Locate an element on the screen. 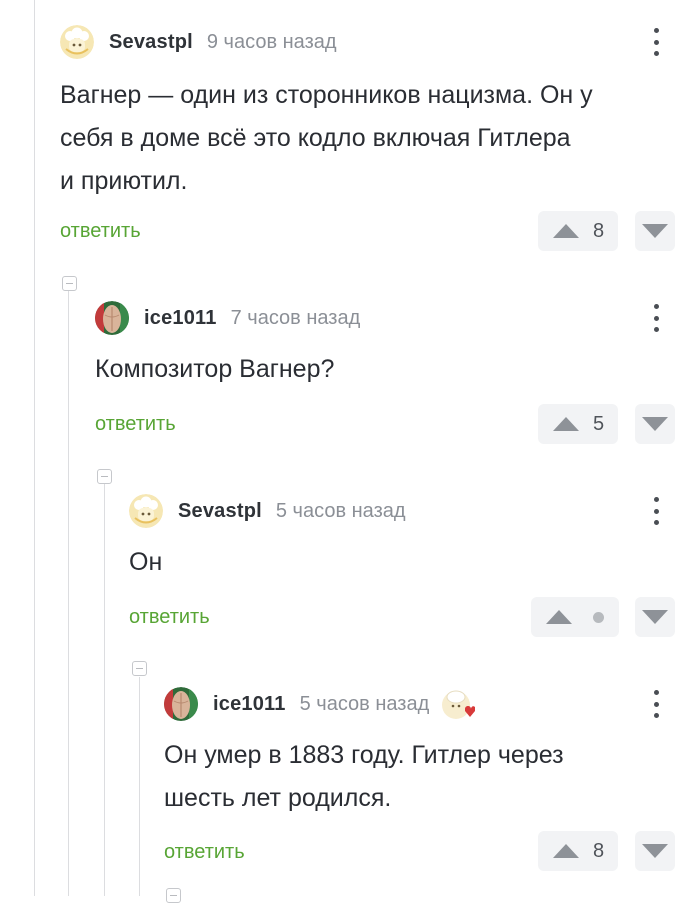 Image resolution: width=700 pixels, height=903 pixels. upvote-button: 5 is located at coordinates (578, 424).